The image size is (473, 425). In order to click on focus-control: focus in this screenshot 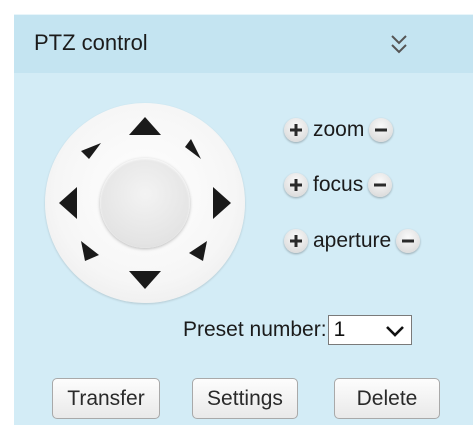, I will do `click(338, 185)`.